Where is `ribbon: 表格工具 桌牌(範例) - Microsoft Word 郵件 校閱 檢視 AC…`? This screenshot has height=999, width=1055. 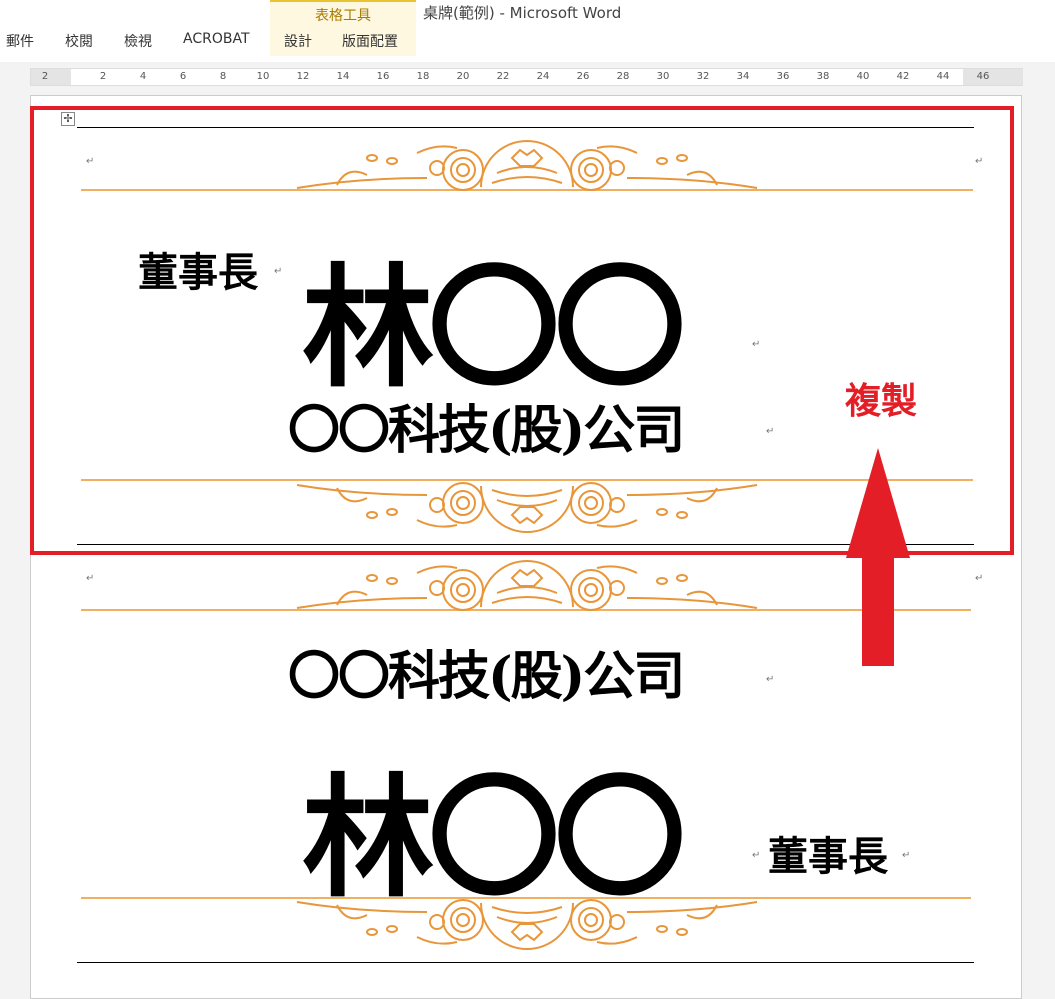 ribbon: 表格工具 桌牌(範例) - Microsoft Word 郵件 校閱 檢視 AC… is located at coordinates (527, 31).